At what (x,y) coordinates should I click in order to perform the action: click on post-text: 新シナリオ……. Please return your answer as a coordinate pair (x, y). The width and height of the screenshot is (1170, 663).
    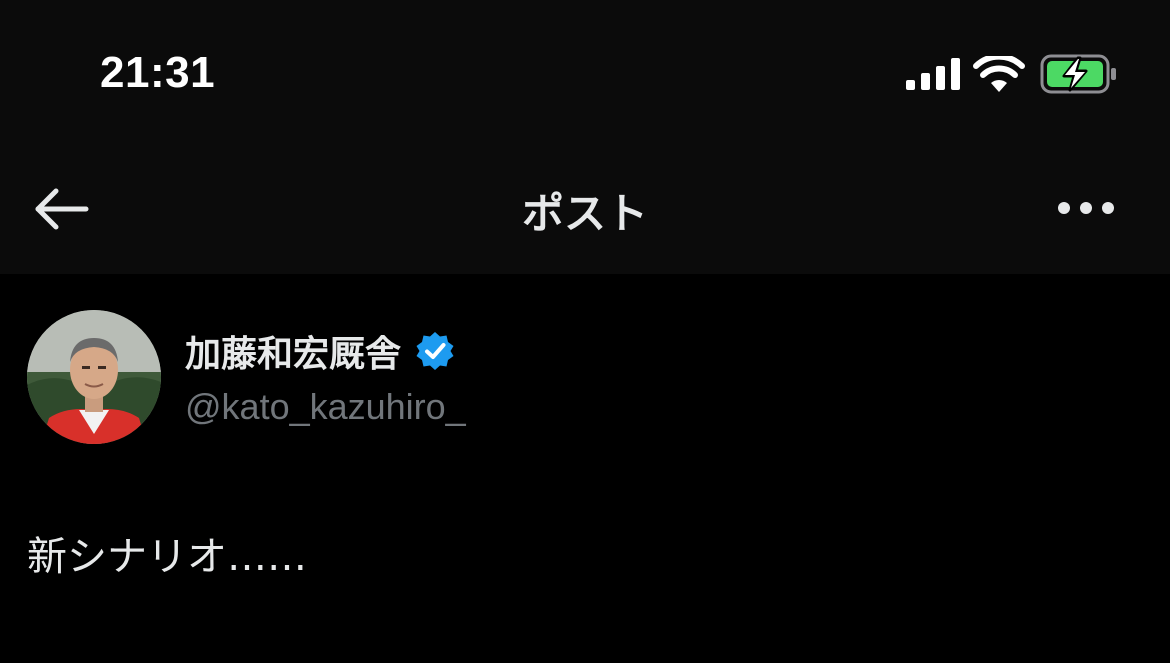
    Looking at the image, I should click on (167, 557).